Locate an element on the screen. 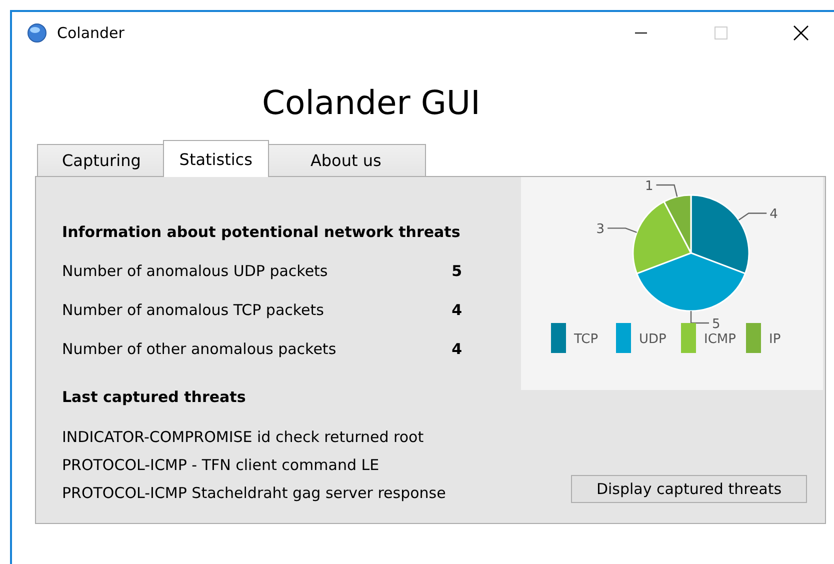 Image resolution: width=834 pixels, height=564 pixels. legend-label: UDP is located at coordinates (652, 339).